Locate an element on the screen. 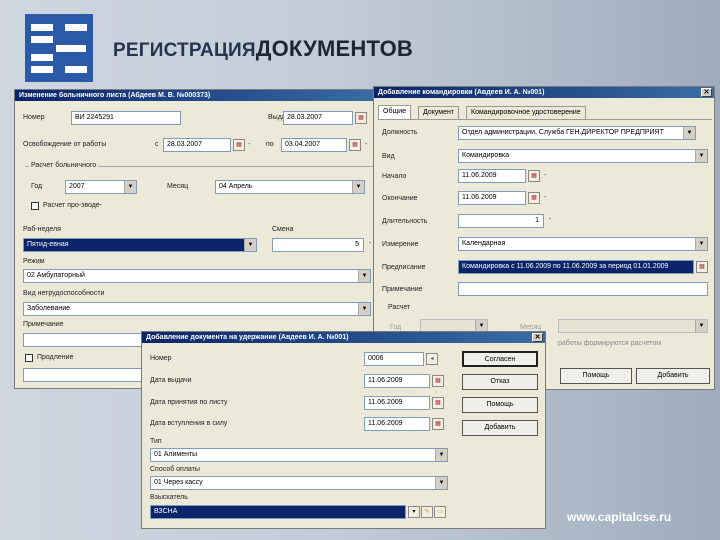 This screenshot has height=540, width=720. start-date-input: 11.06.2009 is located at coordinates (492, 176).